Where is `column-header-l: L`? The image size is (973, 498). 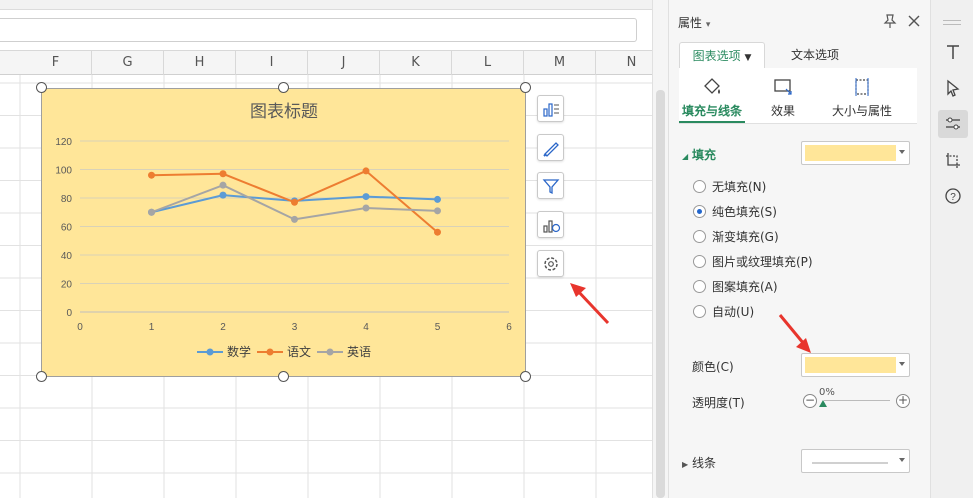 column-header-l: L is located at coordinates (488, 63).